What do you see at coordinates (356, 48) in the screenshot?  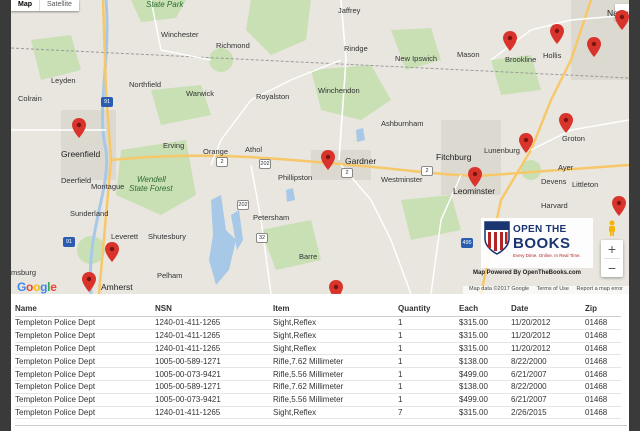 I see `map-label-rindge: Rindge` at bounding box center [356, 48].